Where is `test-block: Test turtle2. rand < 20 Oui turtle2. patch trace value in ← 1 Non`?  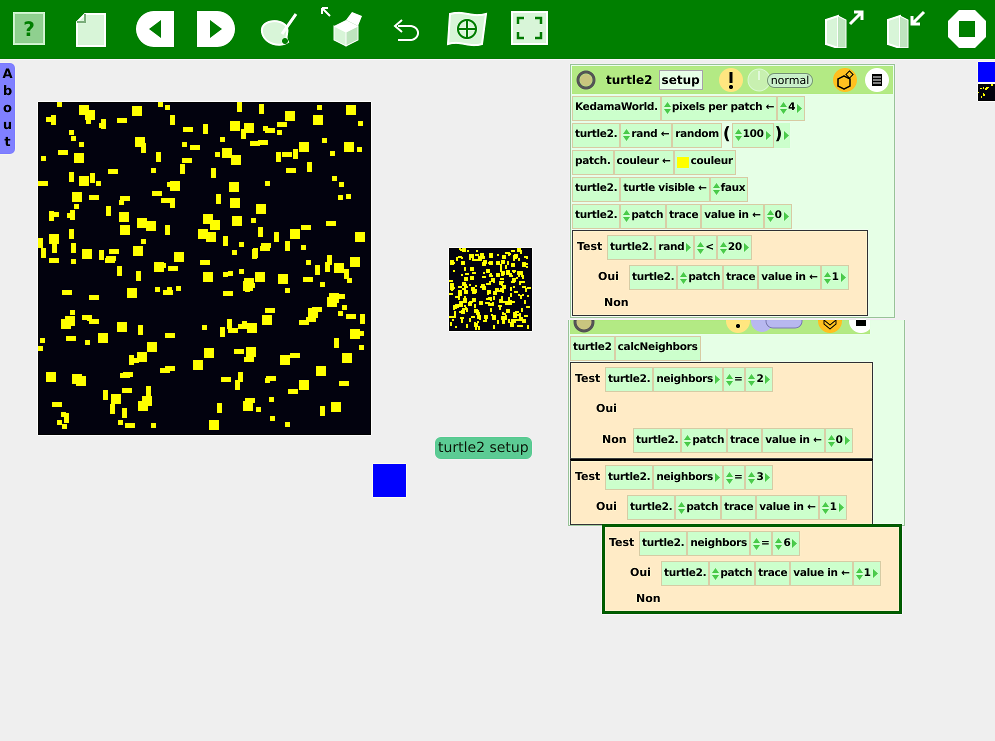 test-block: Test turtle2. rand < 20 Oui turtle2. patch trace value in ← 1 Non is located at coordinates (720, 273).